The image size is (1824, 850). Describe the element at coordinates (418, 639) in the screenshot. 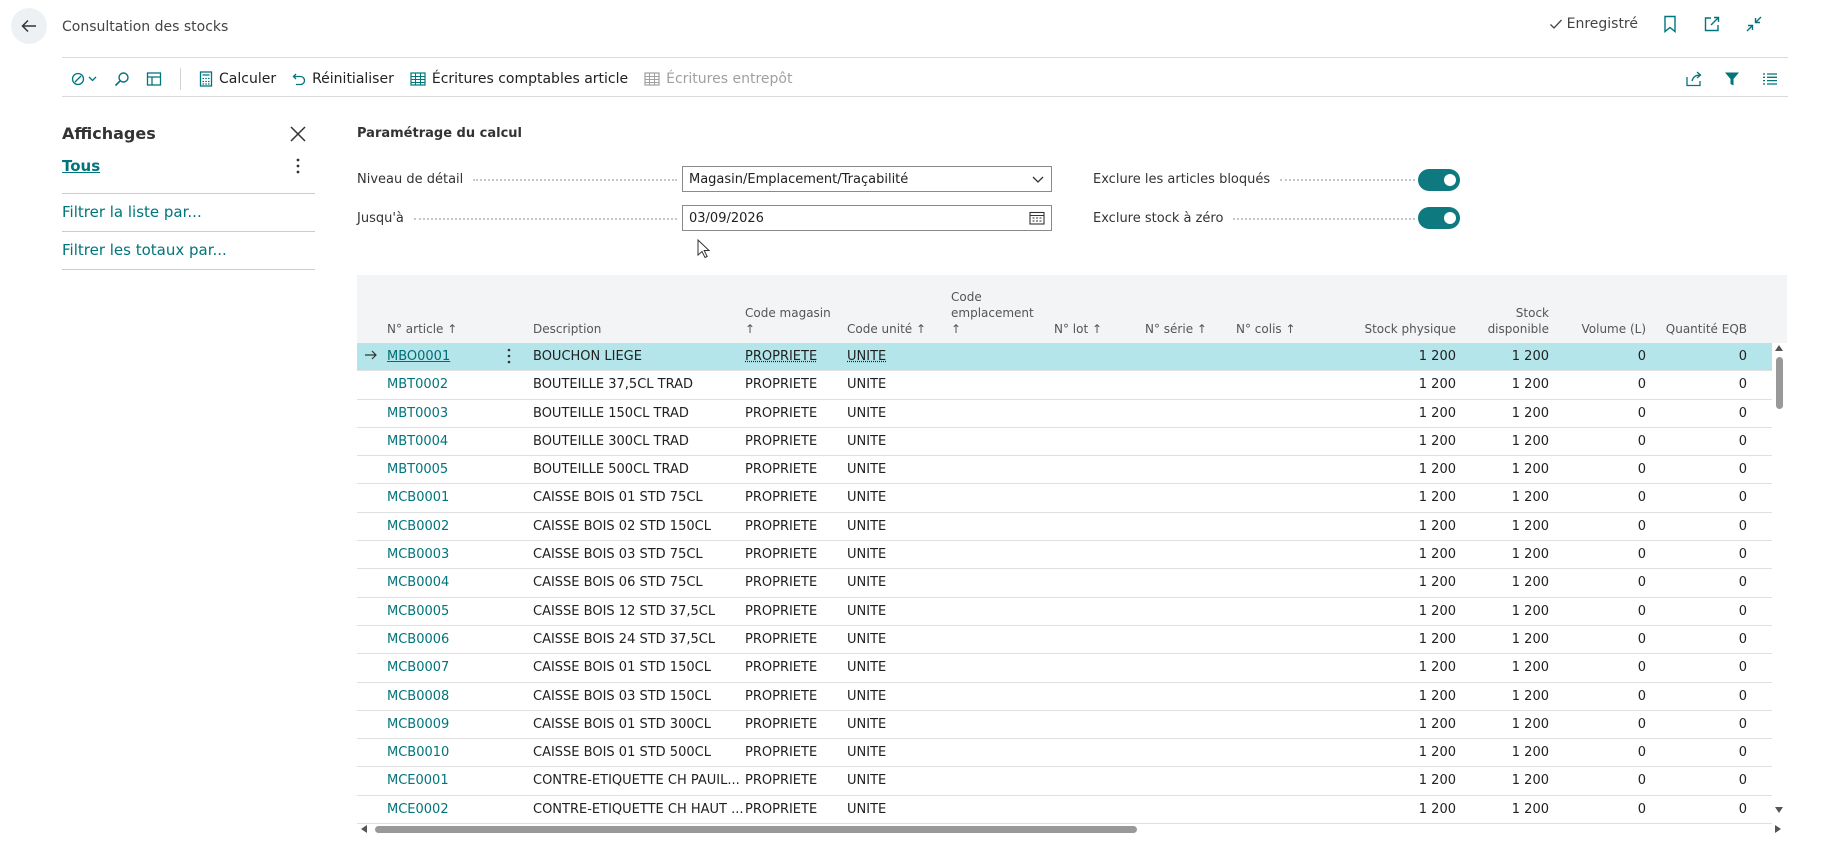

I see `cell-no-article: MCB0006` at that location.